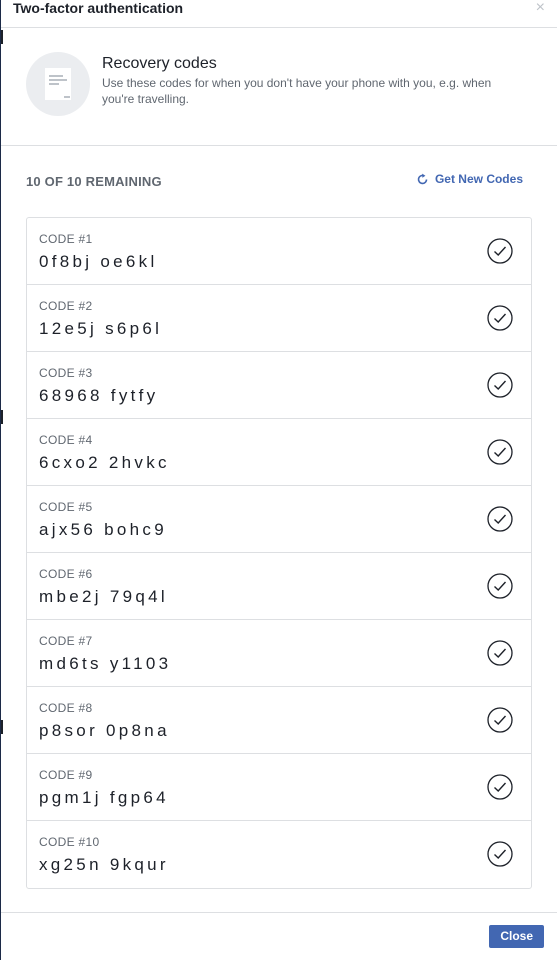 Image resolution: width=557 pixels, height=960 pixels. What do you see at coordinates (66, 239) in the screenshot?
I see `code-label: CODE #1` at bounding box center [66, 239].